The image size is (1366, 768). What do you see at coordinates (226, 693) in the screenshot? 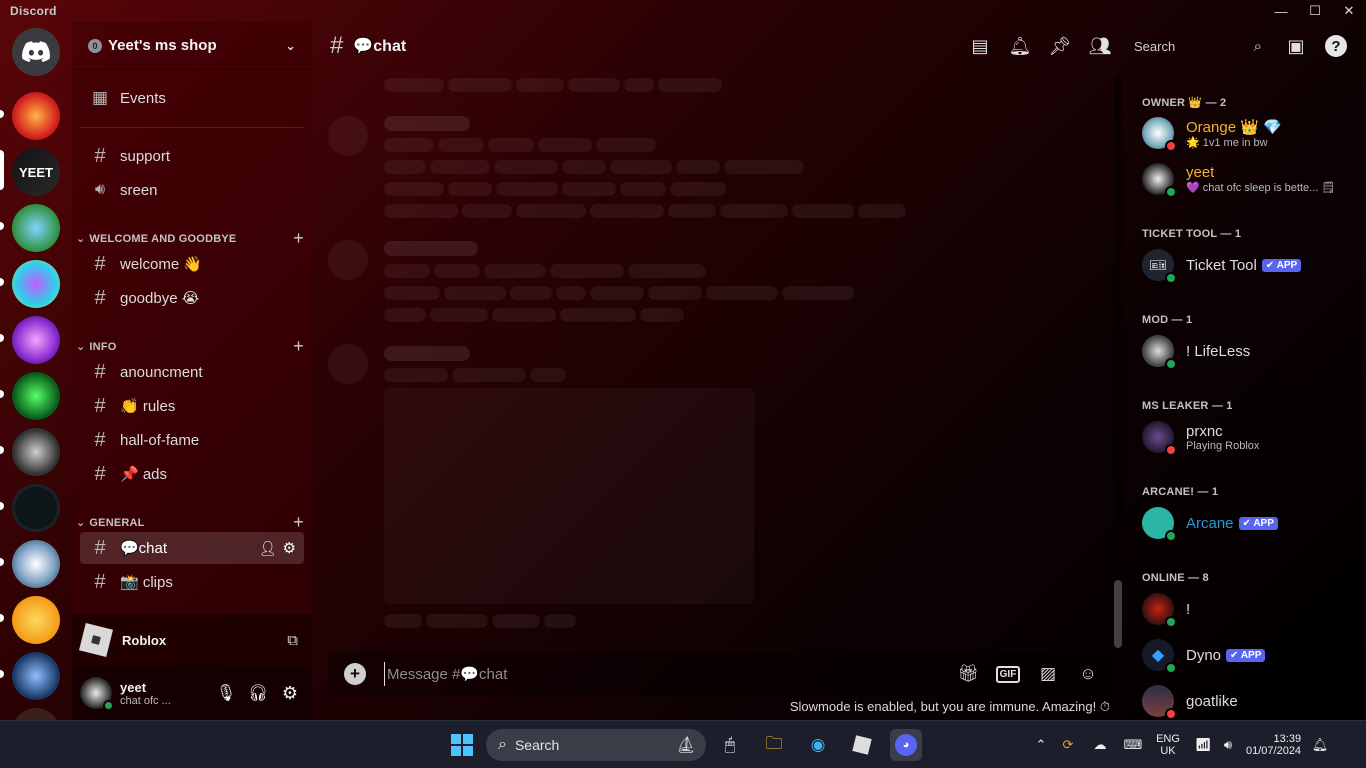
I see `microphone-icon: 🎙︎` at bounding box center [226, 693].